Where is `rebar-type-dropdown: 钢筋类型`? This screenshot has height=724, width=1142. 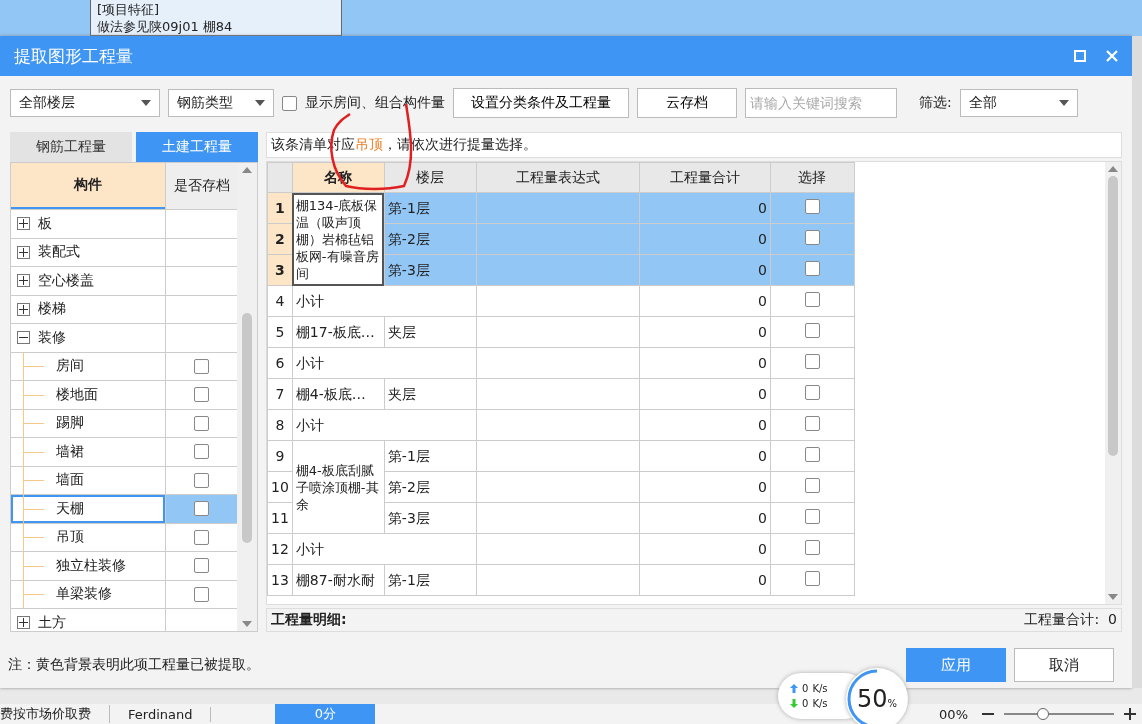
rebar-type-dropdown: 钢筋类型 is located at coordinates (221, 103).